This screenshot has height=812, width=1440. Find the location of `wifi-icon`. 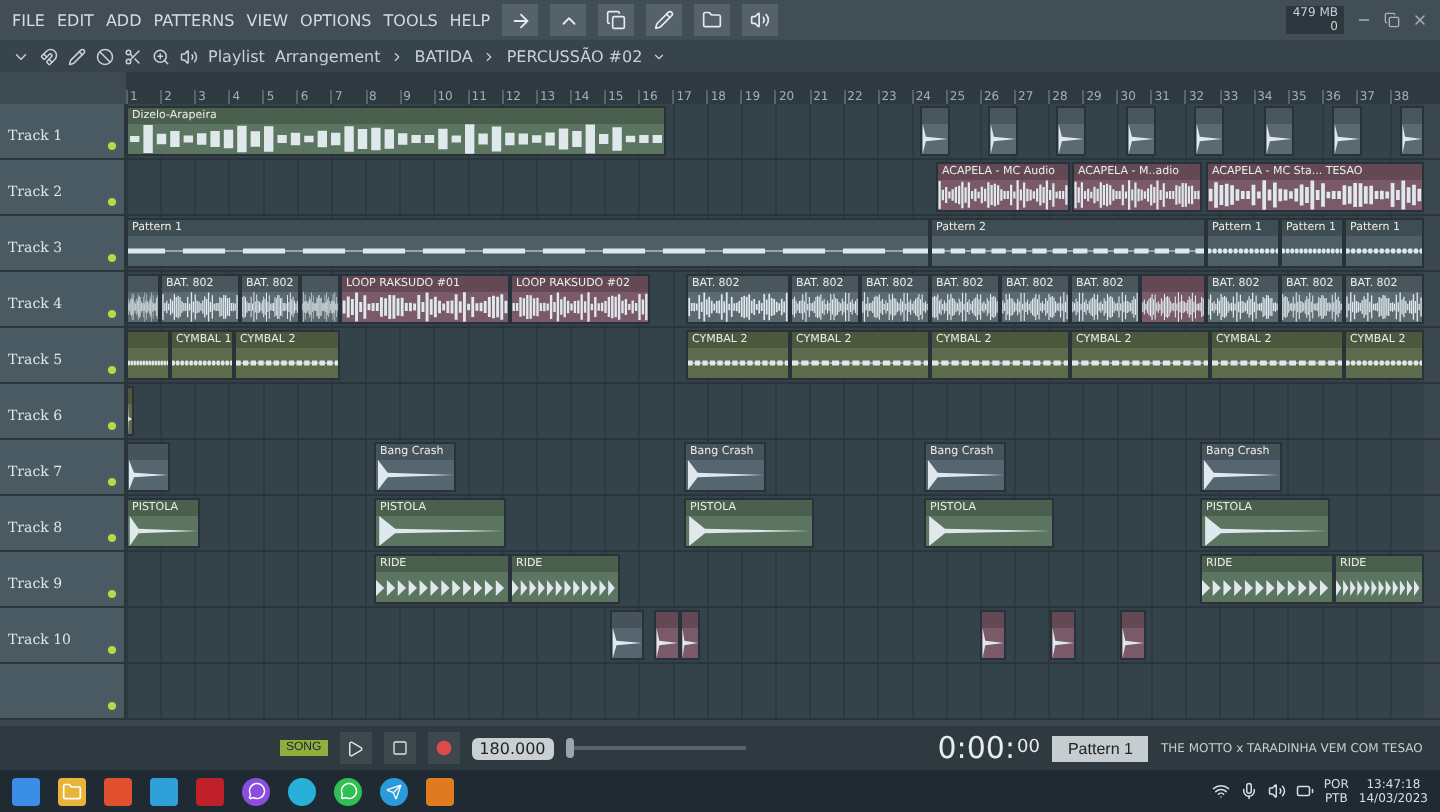

wifi-icon is located at coordinates (1220, 791).